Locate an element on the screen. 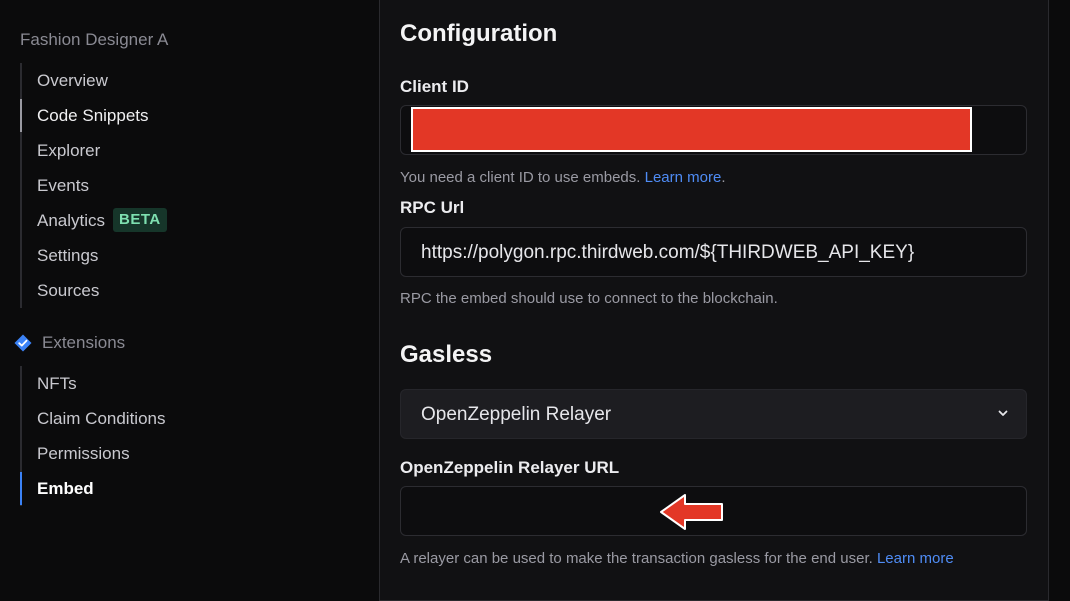  rpc-url-label: RPC Url is located at coordinates (432, 207).